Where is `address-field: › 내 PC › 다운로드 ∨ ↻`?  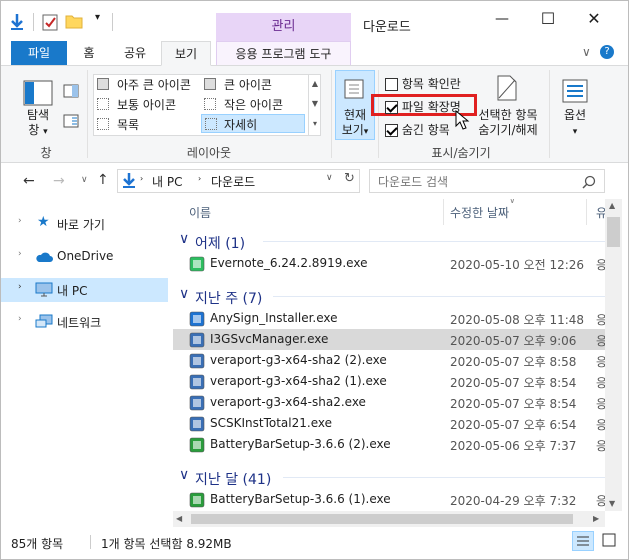
address-field: › 내 PC › 다운로드 ∨ ↻ is located at coordinates (238, 181).